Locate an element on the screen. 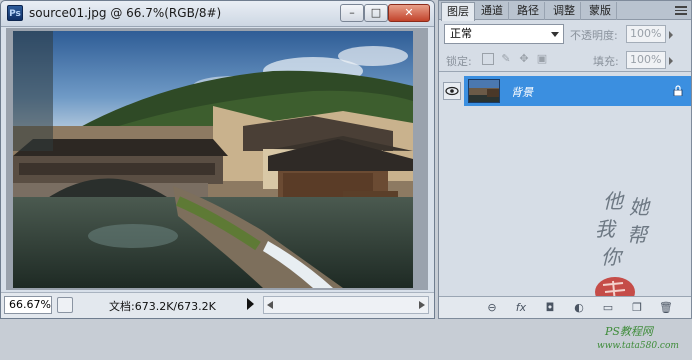 The image size is (692, 360). watermark-char: 帮 is located at coordinates (637, 235).